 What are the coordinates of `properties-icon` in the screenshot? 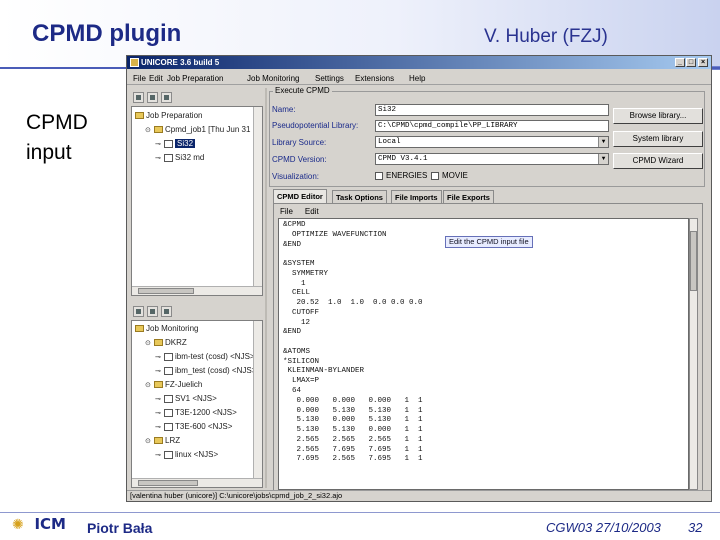 It's located at (152, 97).